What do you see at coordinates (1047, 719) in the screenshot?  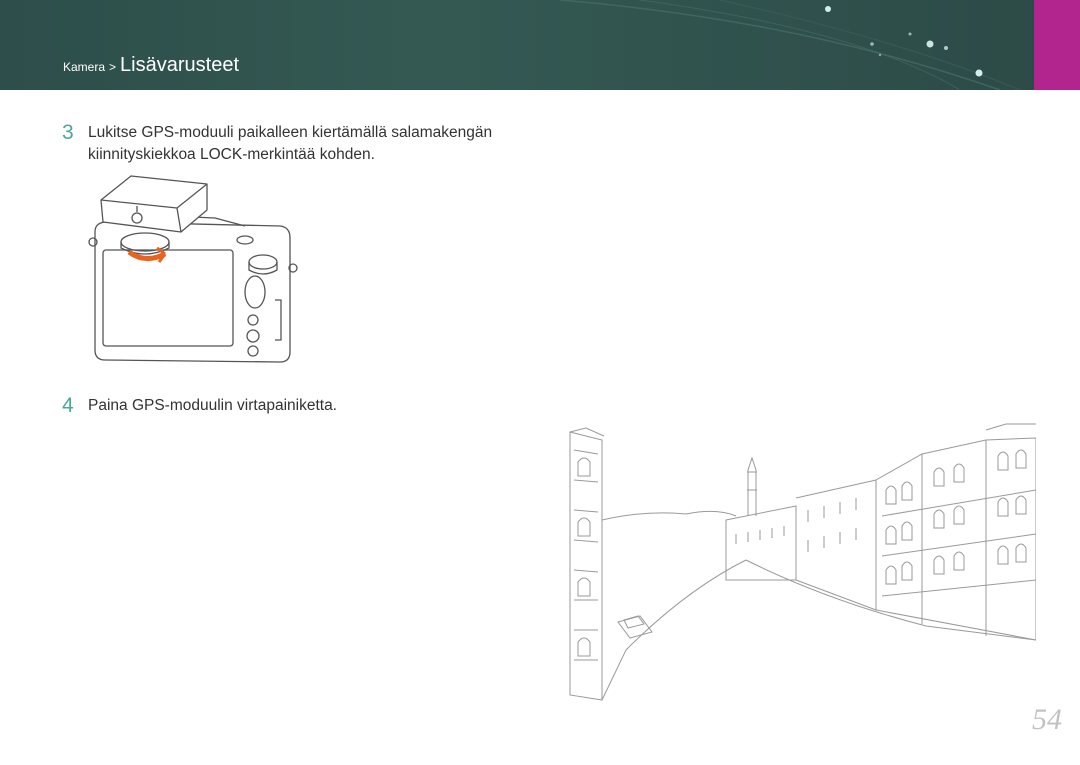 I see `page-number: 54` at bounding box center [1047, 719].